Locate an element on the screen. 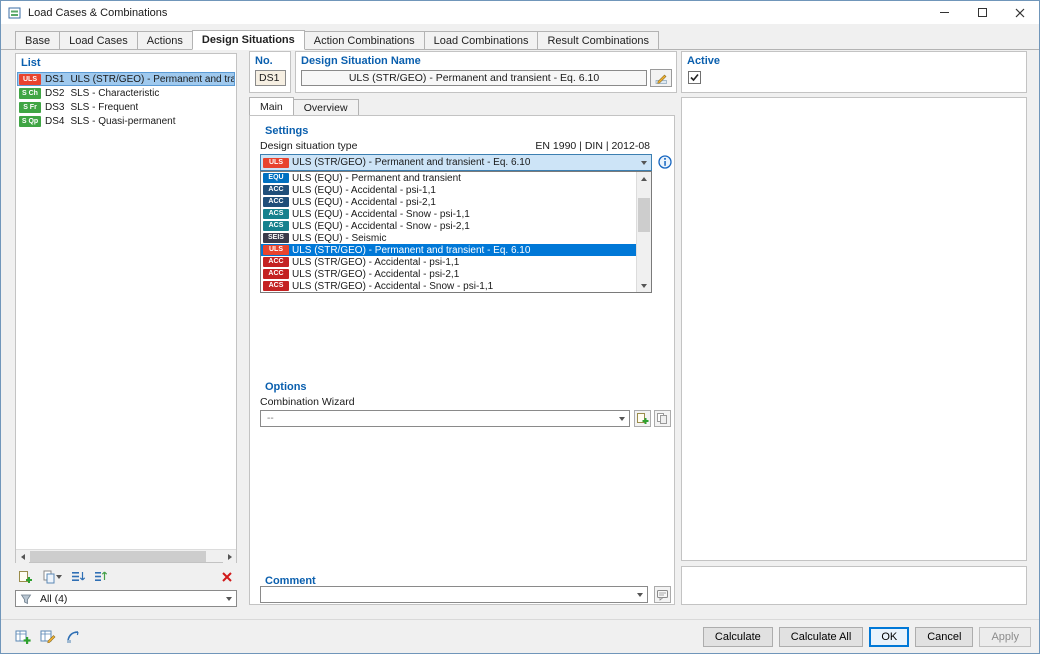 The width and height of the screenshot is (1040, 654). horizontal-scroll-thumb is located at coordinates (118, 556).